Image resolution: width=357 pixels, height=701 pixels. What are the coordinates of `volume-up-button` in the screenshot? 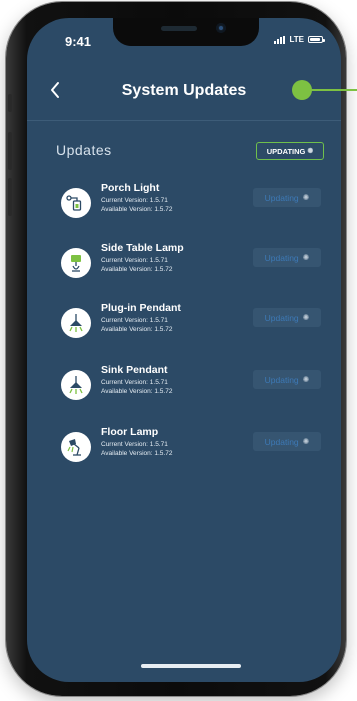 It's located at (10, 151).